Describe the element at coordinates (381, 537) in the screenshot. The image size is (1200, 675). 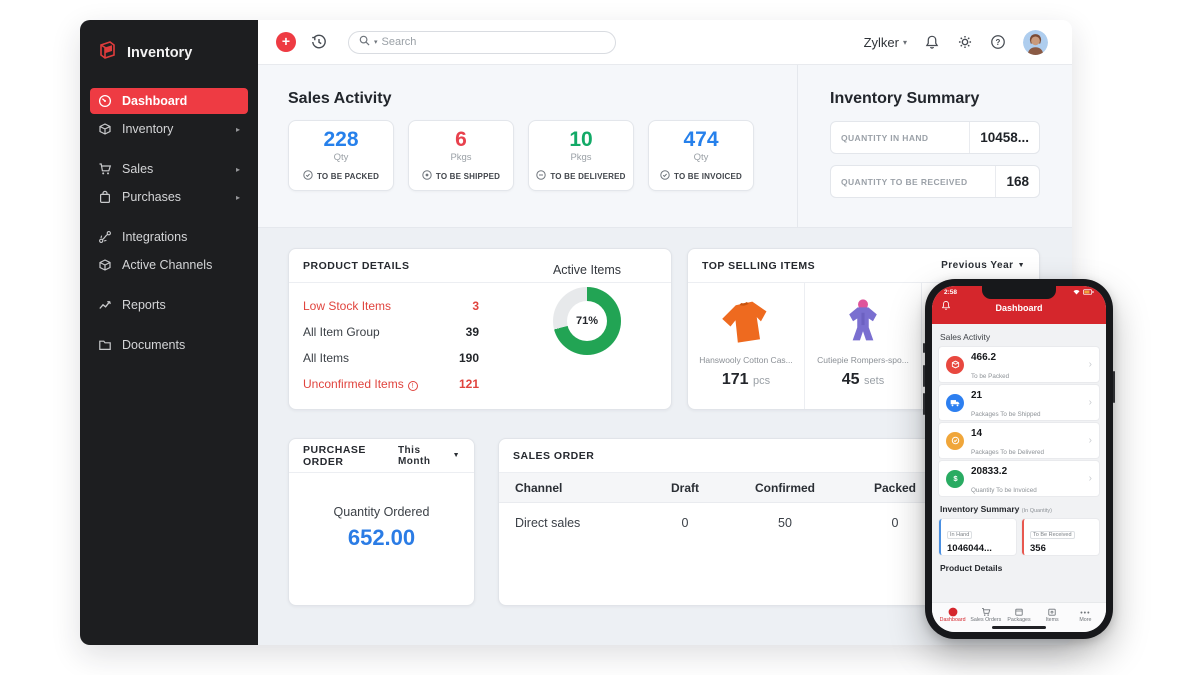
I see `quantity-ordered-value: 652.00` at that location.